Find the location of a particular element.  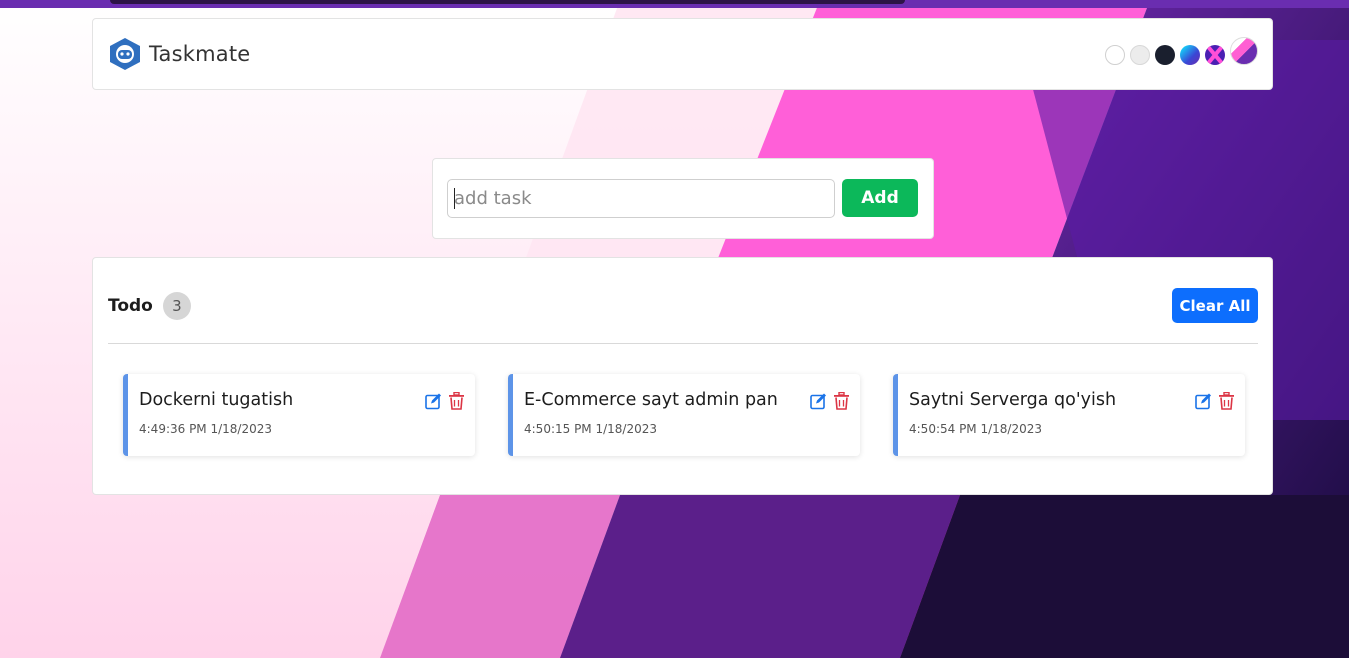

task-title: E-Commerce sayt admin pan is located at coordinates (651, 400).